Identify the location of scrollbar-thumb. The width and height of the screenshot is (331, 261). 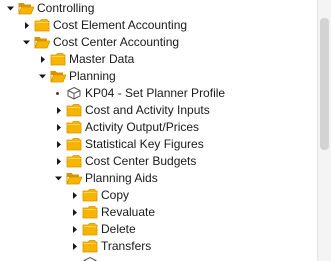
(324, 84).